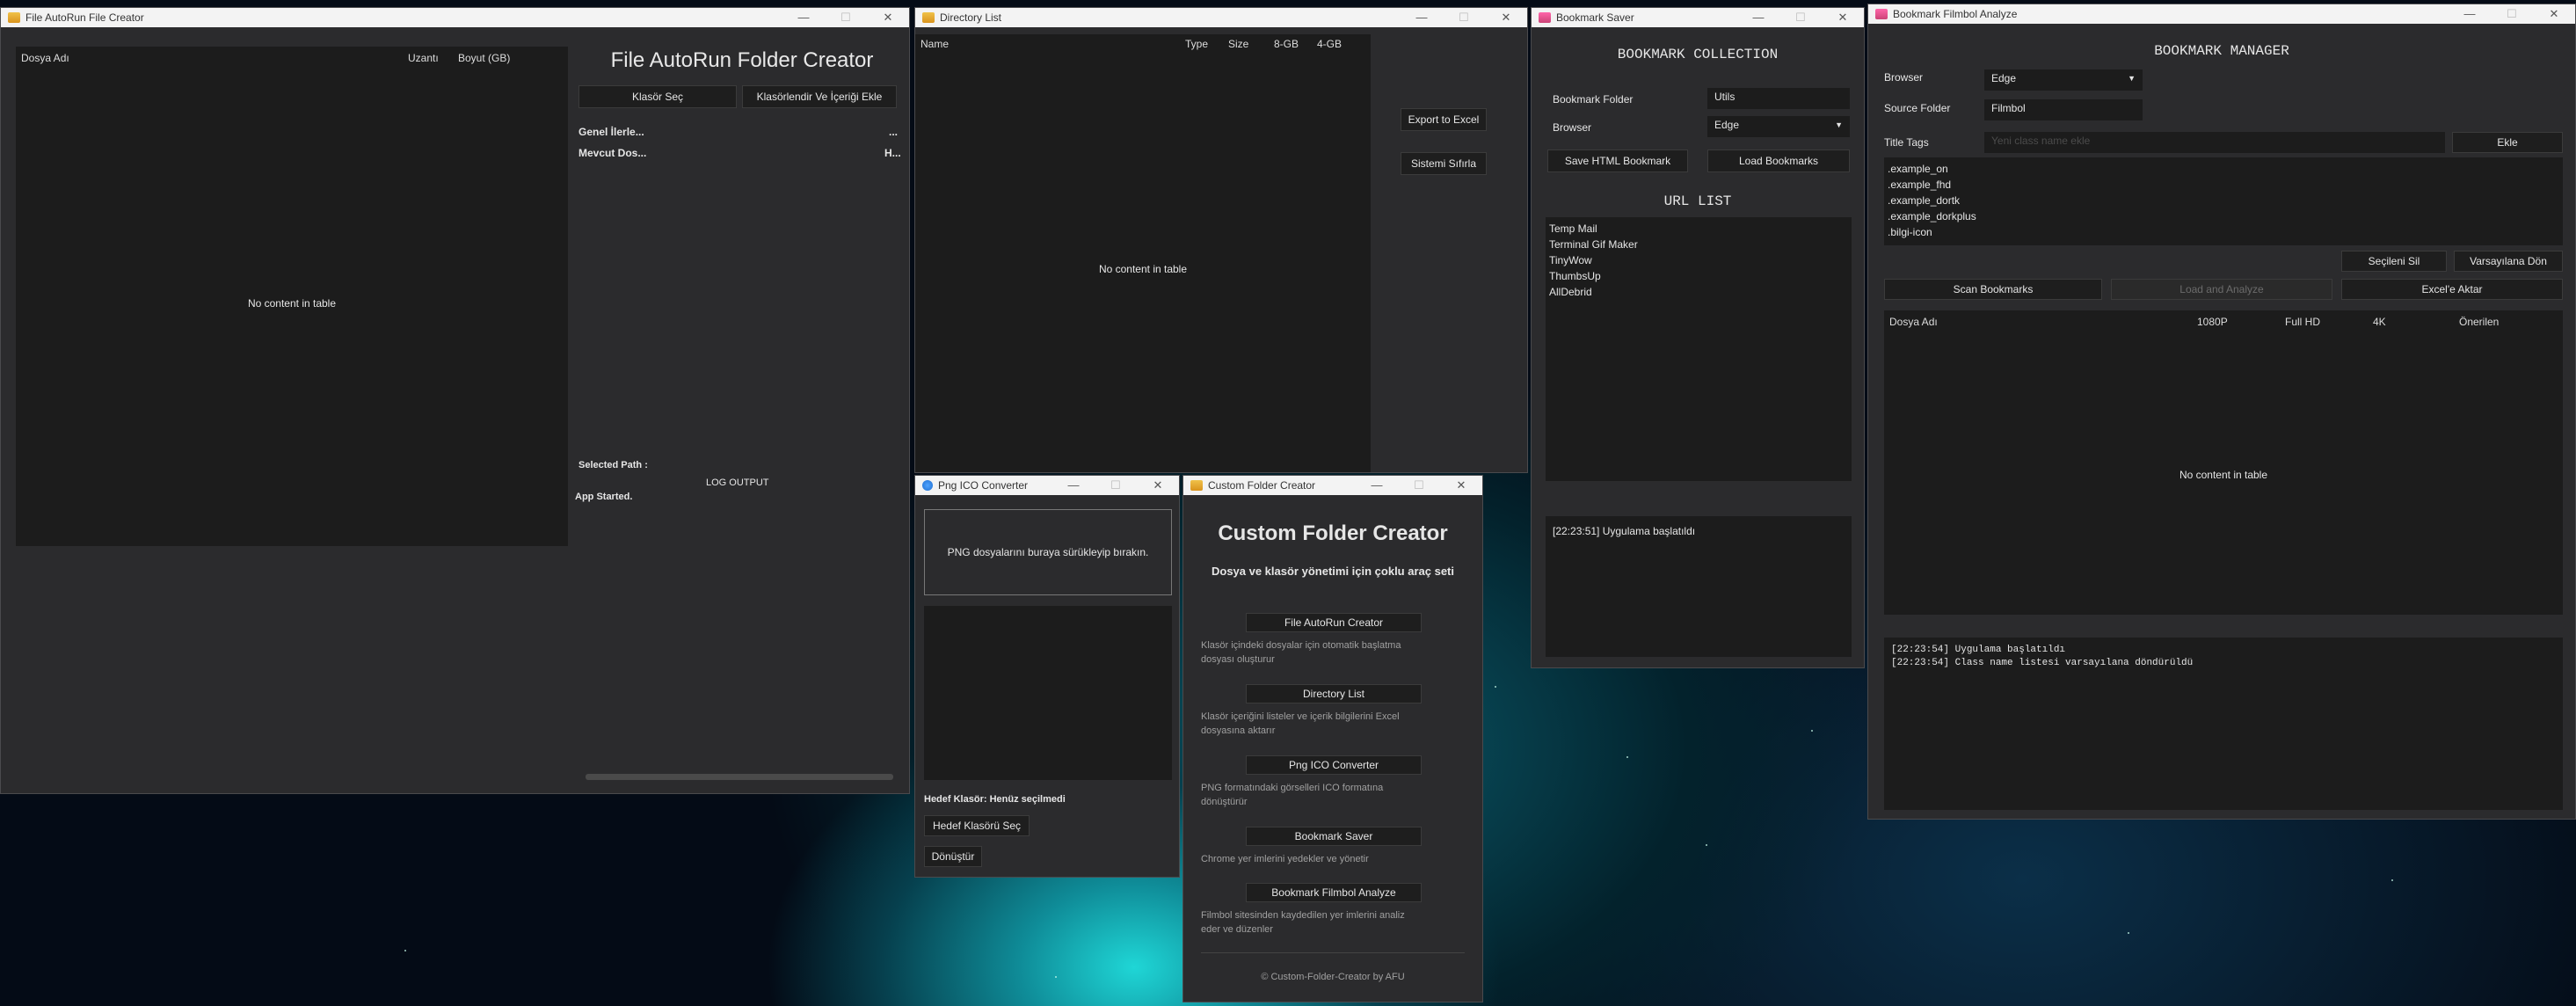  What do you see at coordinates (995, 800) in the screenshot?
I see `target-folder-label: Hedef Klasör: Henüz seçilmedi` at bounding box center [995, 800].